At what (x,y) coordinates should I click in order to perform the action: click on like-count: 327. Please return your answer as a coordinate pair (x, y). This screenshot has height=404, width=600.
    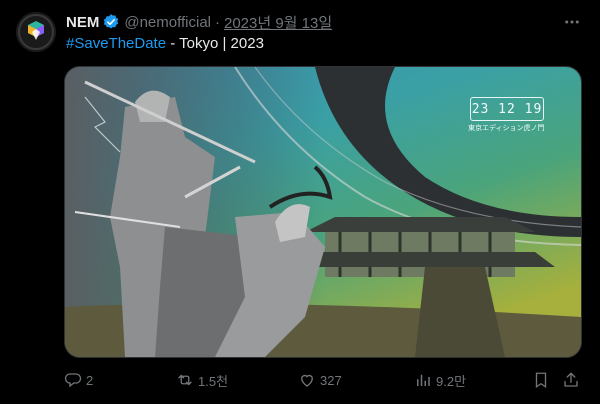
    Looking at the image, I should click on (331, 380).